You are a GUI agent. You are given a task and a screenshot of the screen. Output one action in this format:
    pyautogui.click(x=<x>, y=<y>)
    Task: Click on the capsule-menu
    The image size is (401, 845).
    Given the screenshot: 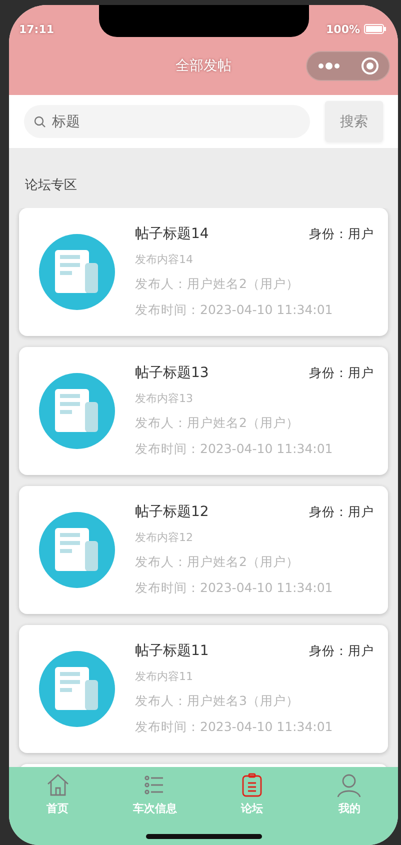 What is the action you would take?
    pyautogui.click(x=348, y=65)
    